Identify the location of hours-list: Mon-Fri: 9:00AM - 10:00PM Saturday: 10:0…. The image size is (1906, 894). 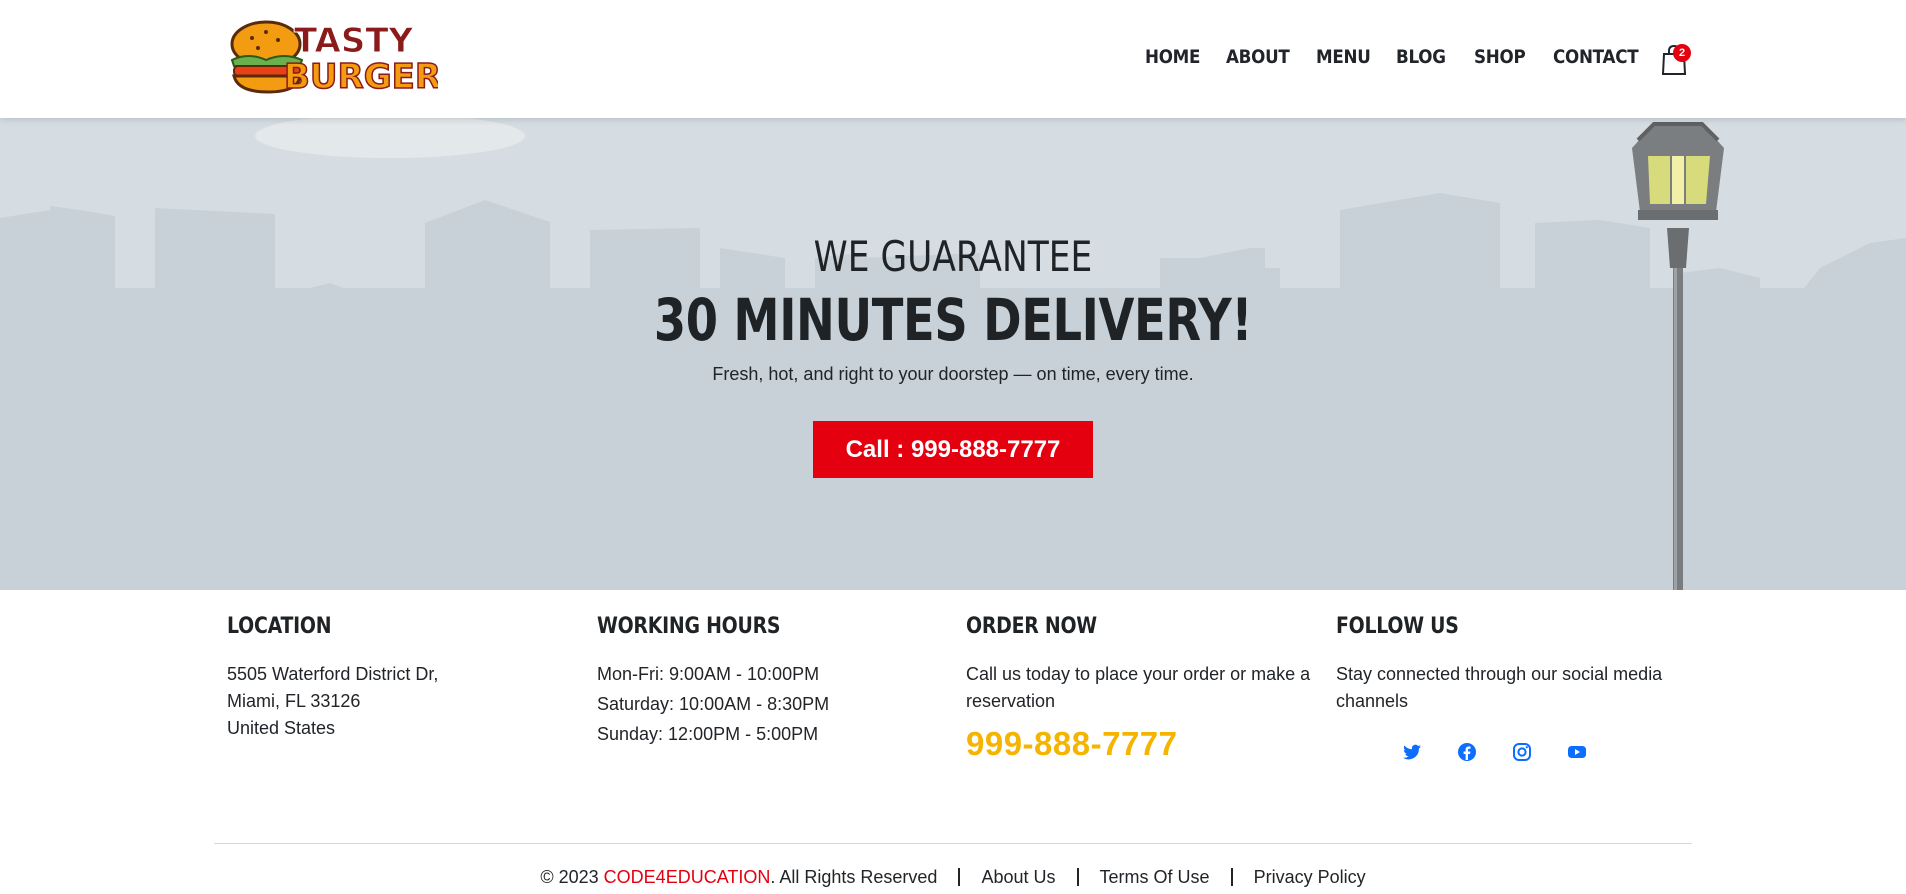
(777, 704).